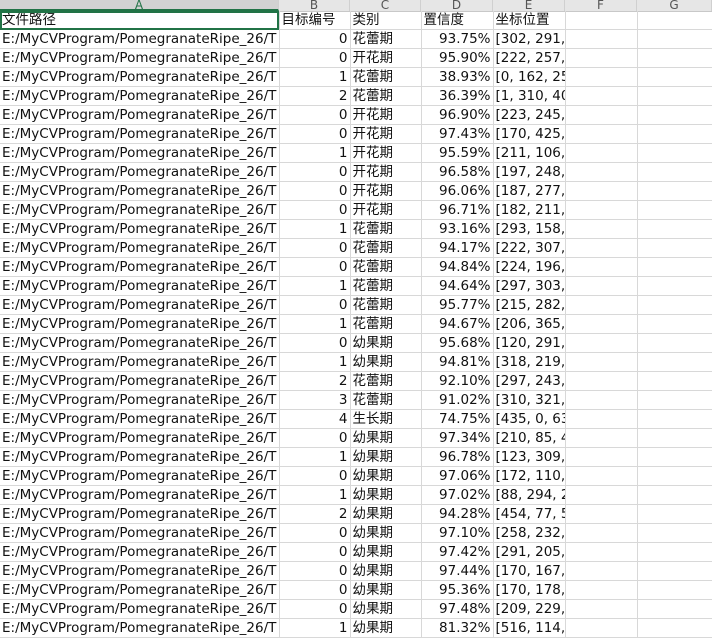 The width and height of the screenshot is (712, 644). Describe the element at coordinates (457, 5) in the screenshot. I see `column-header-d: D` at that location.